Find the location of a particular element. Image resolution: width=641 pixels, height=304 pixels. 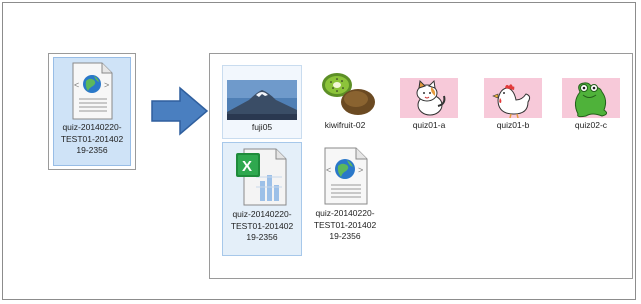

file-item-web-quiz: < > quiz-20140220- TEST01-201402 19-2356 is located at coordinates (345, 198).